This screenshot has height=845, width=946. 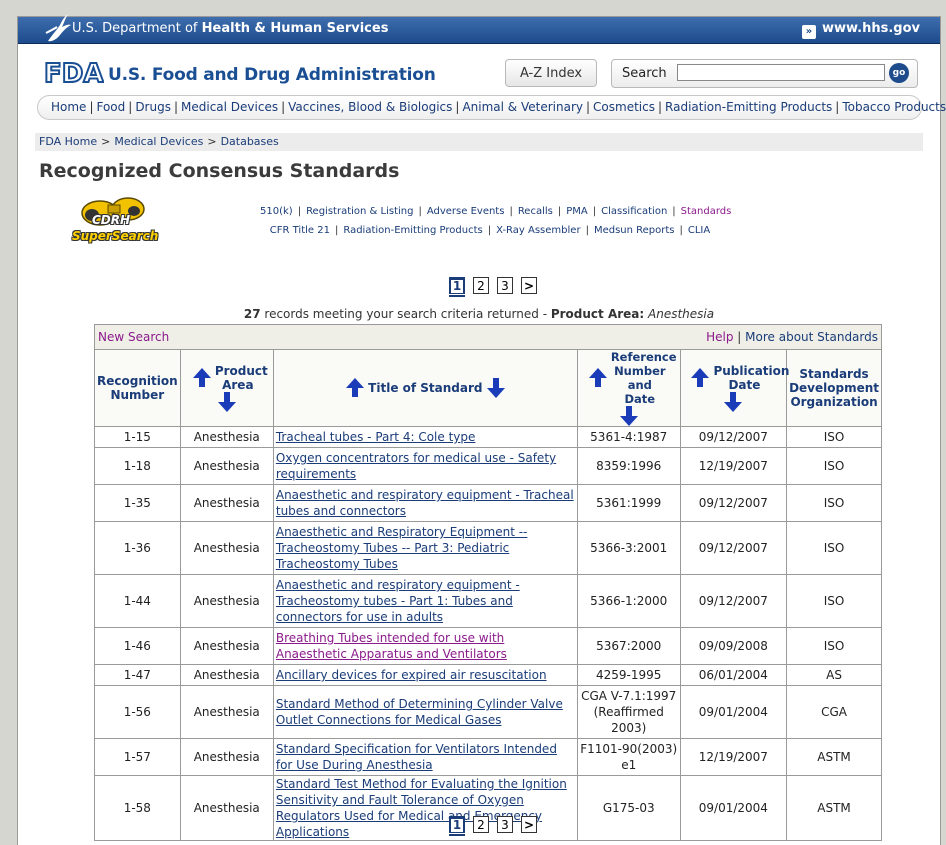 What do you see at coordinates (781, 72) in the screenshot?
I see `search-input` at bounding box center [781, 72].